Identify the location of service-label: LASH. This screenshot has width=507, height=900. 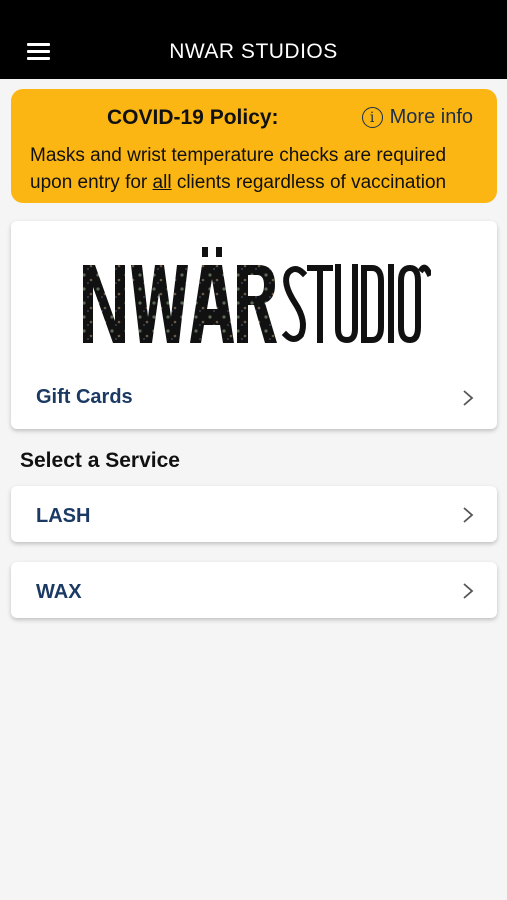
(63, 516).